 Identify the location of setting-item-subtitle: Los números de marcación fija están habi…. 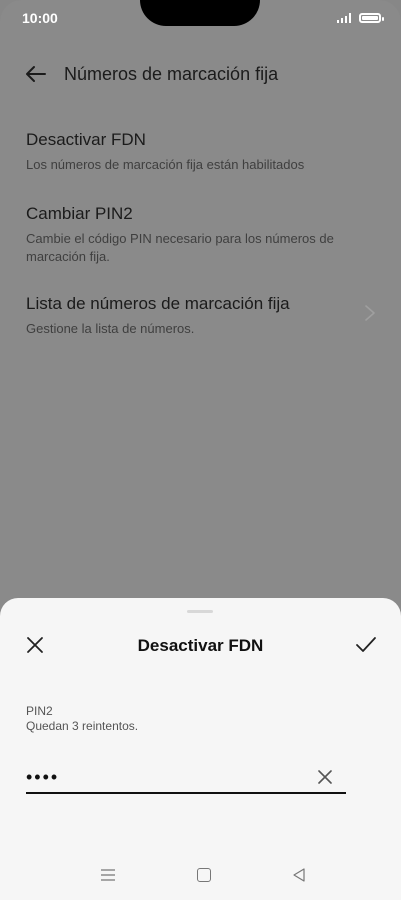
(165, 164).